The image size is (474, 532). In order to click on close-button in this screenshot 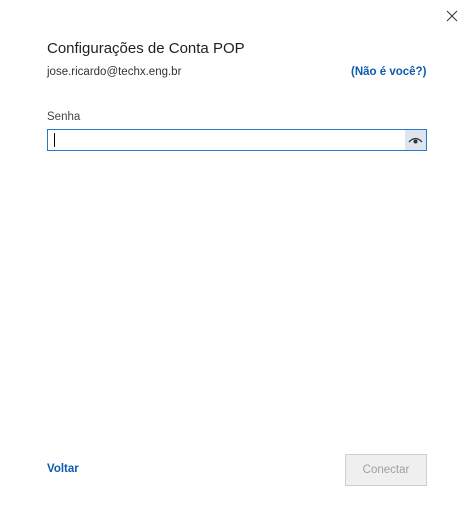, I will do `click(452, 16)`.